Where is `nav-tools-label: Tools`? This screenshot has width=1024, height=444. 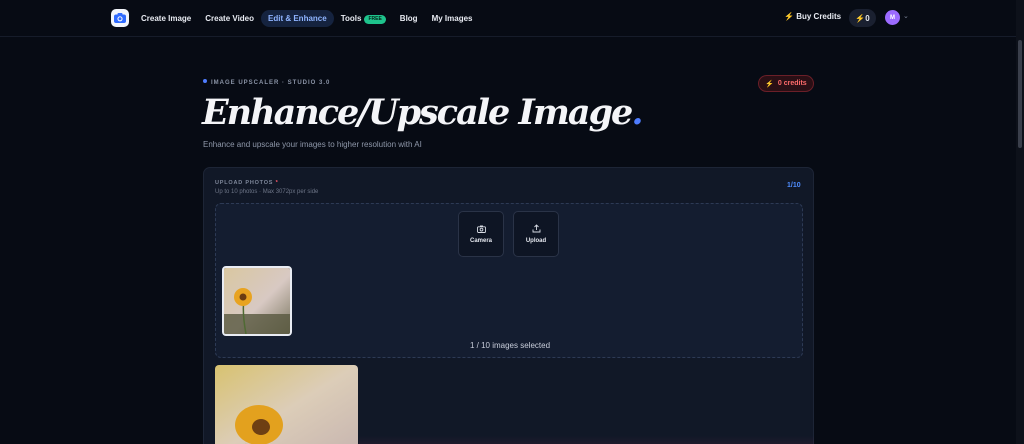 nav-tools-label: Tools is located at coordinates (351, 18).